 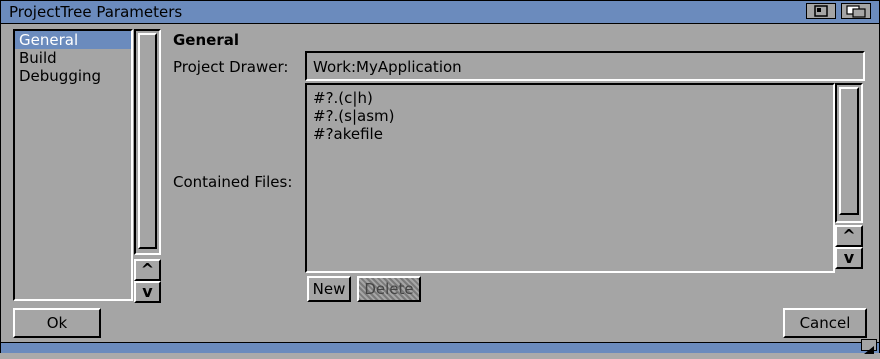 What do you see at coordinates (389, 289) in the screenshot?
I see `delete-button: Delete` at bounding box center [389, 289].